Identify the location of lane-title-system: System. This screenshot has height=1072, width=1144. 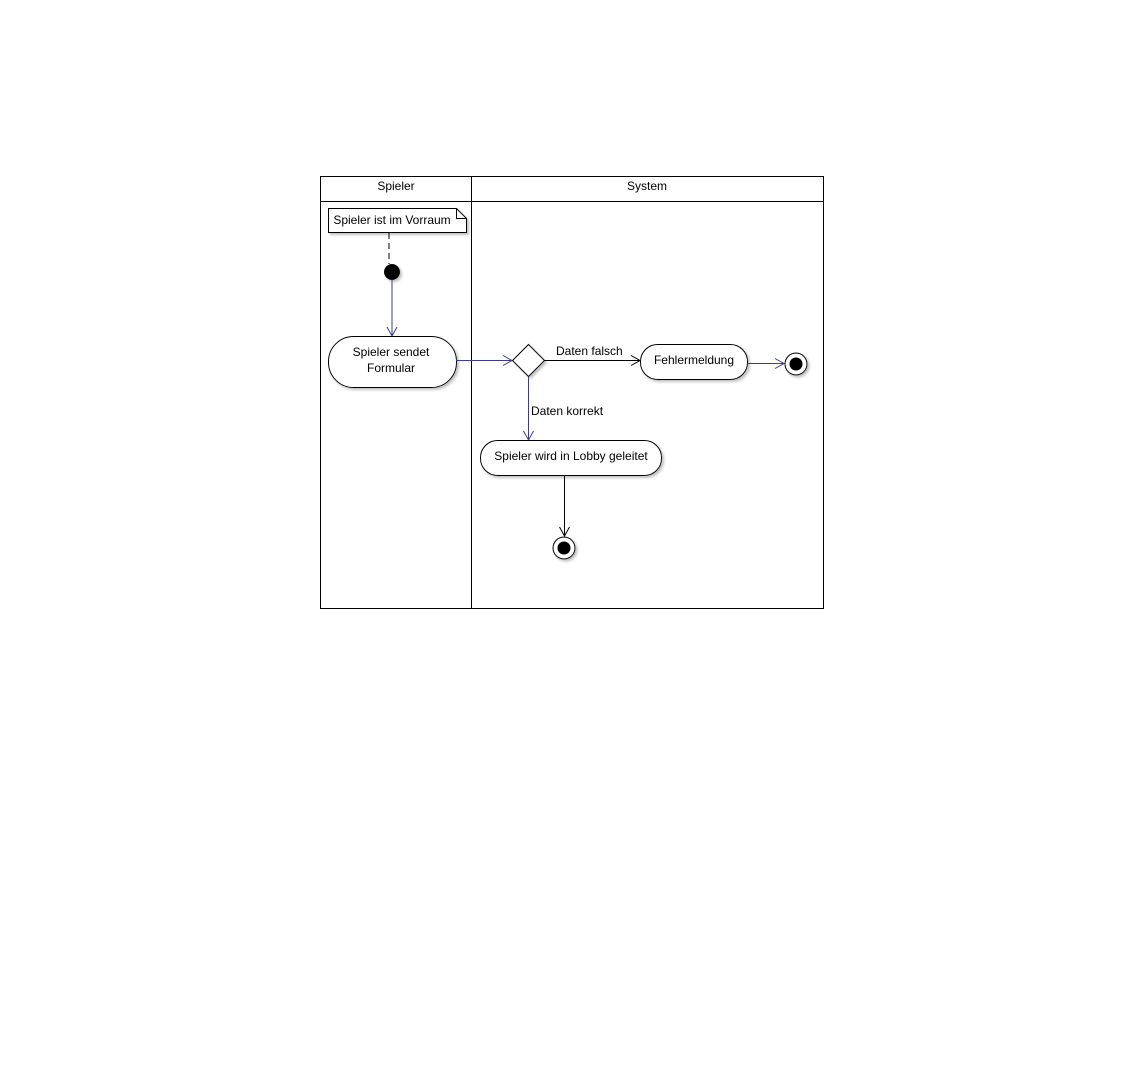
(647, 186).